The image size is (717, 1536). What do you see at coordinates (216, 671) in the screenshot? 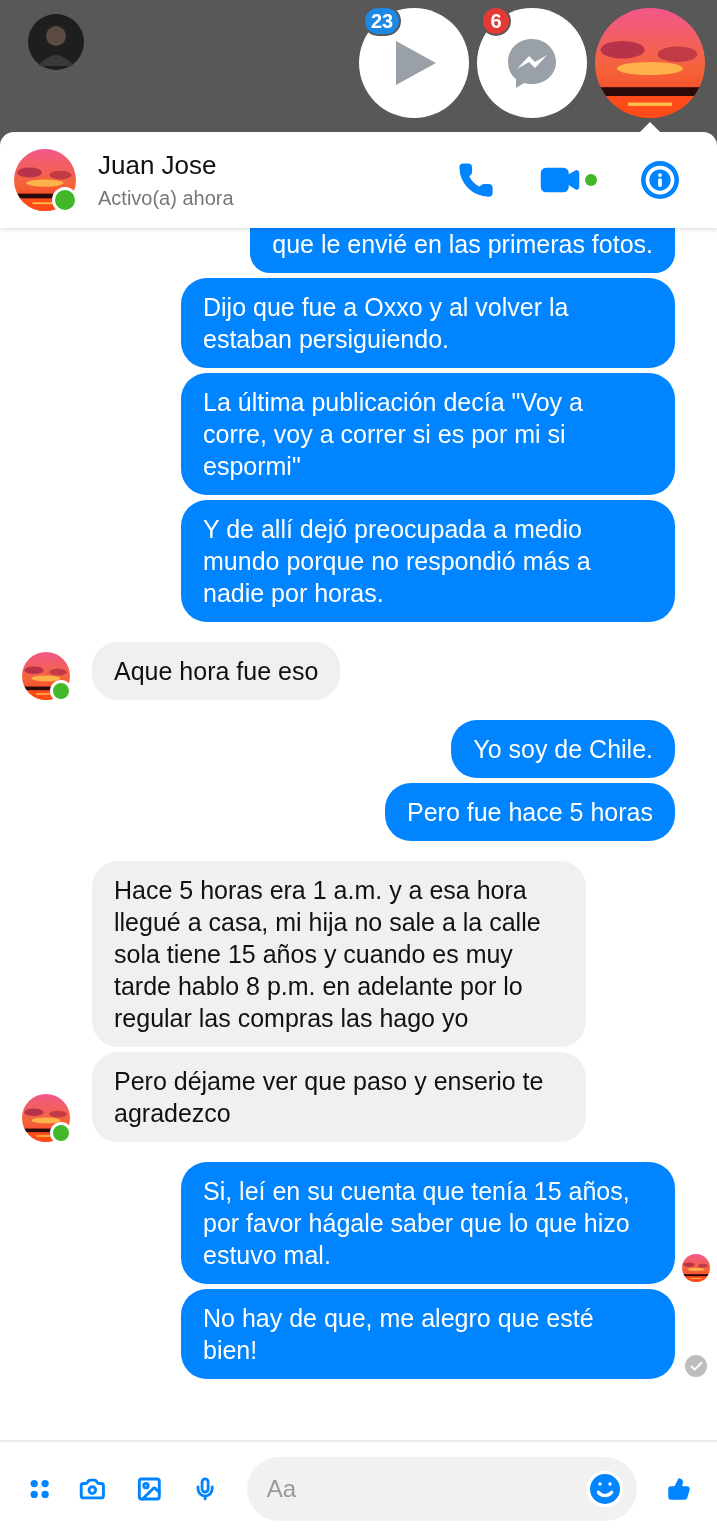
I see `received-message: Aque hora fue eso` at bounding box center [216, 671].